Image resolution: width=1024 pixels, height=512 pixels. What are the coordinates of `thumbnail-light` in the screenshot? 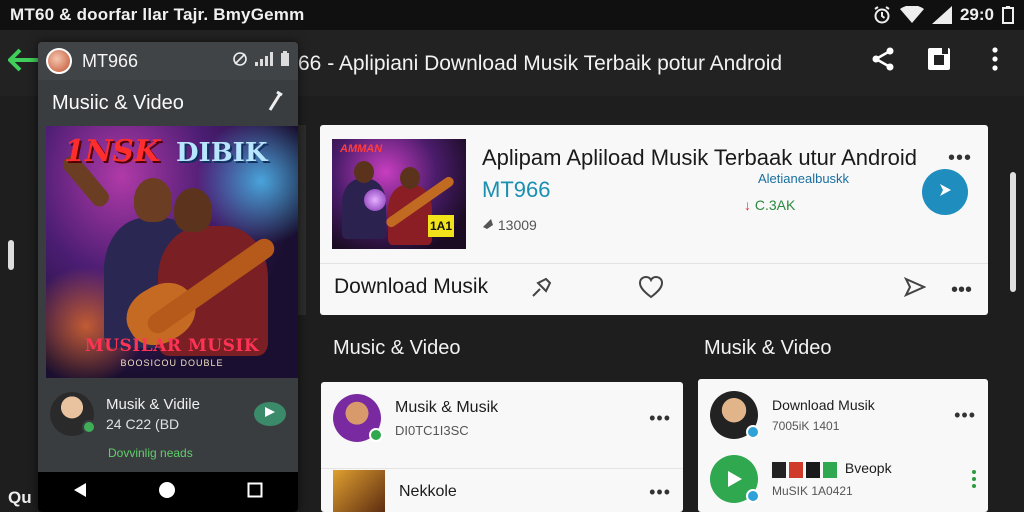 It's located at (375, 200).